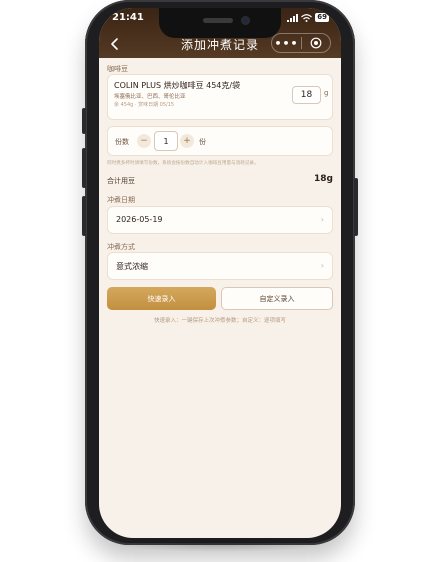 This screenshot has width=440, height=562. Describe the element at coordinates (326, 93) in the screenshot. I see `dose-unit: g` at that location.